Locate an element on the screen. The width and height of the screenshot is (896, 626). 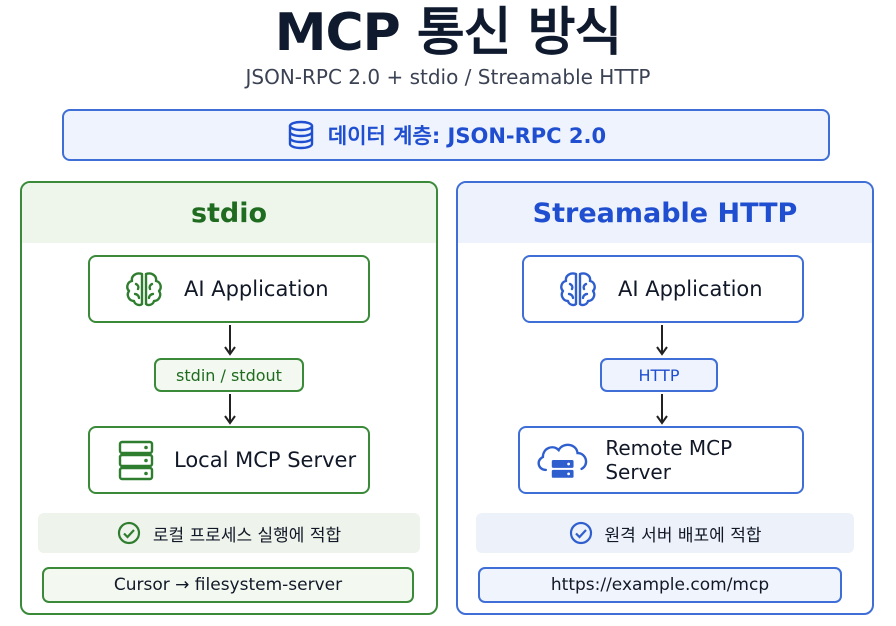
stdio-server-label: Local MCP Server is located at coordinates (265, 460).